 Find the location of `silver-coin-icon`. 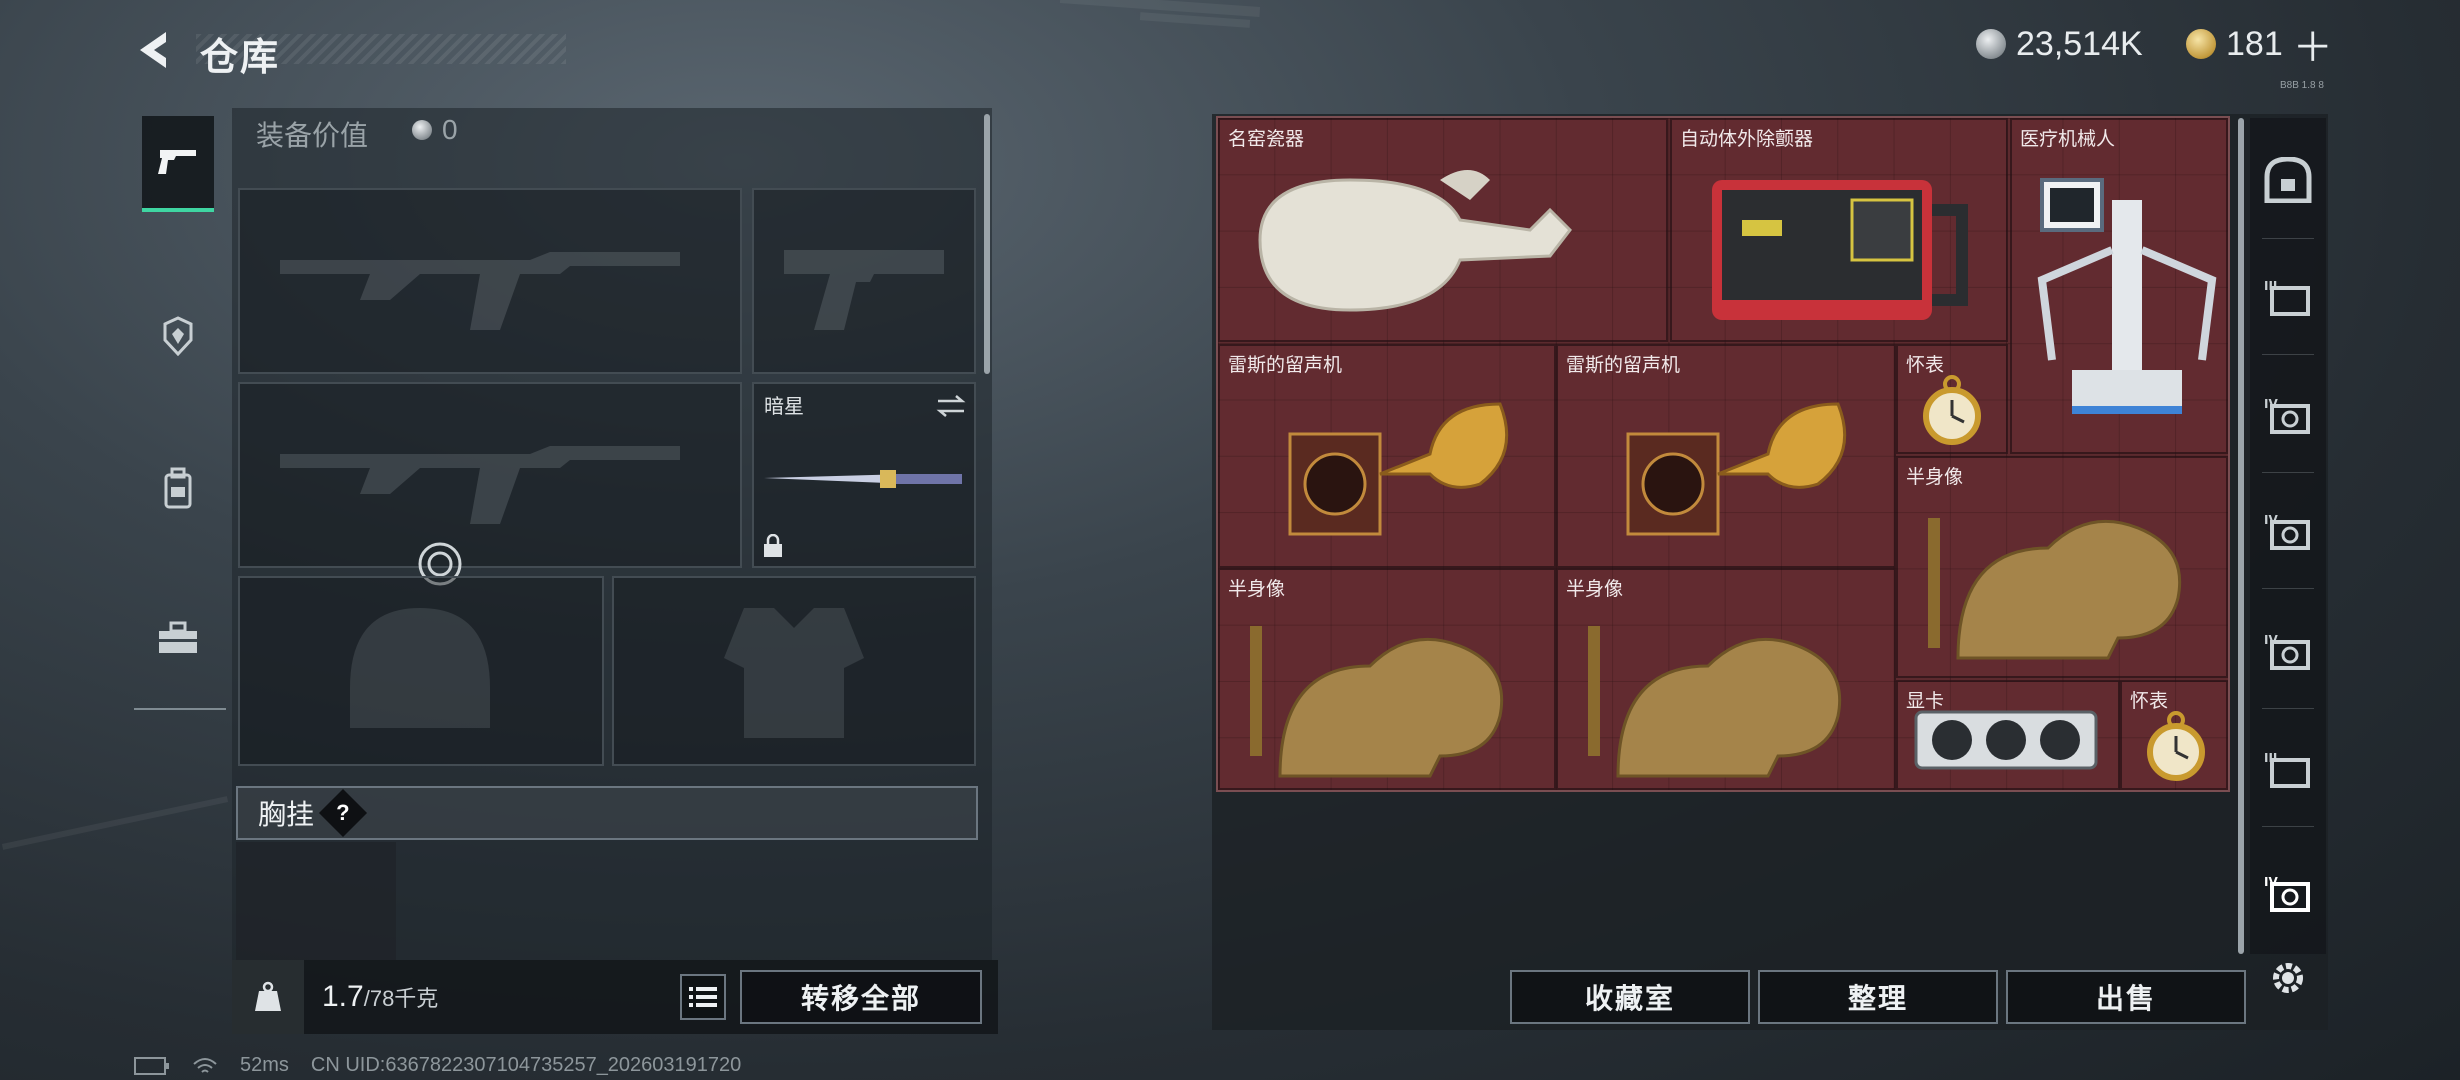

silver-coin-icon is located at coordinates (422, 130).